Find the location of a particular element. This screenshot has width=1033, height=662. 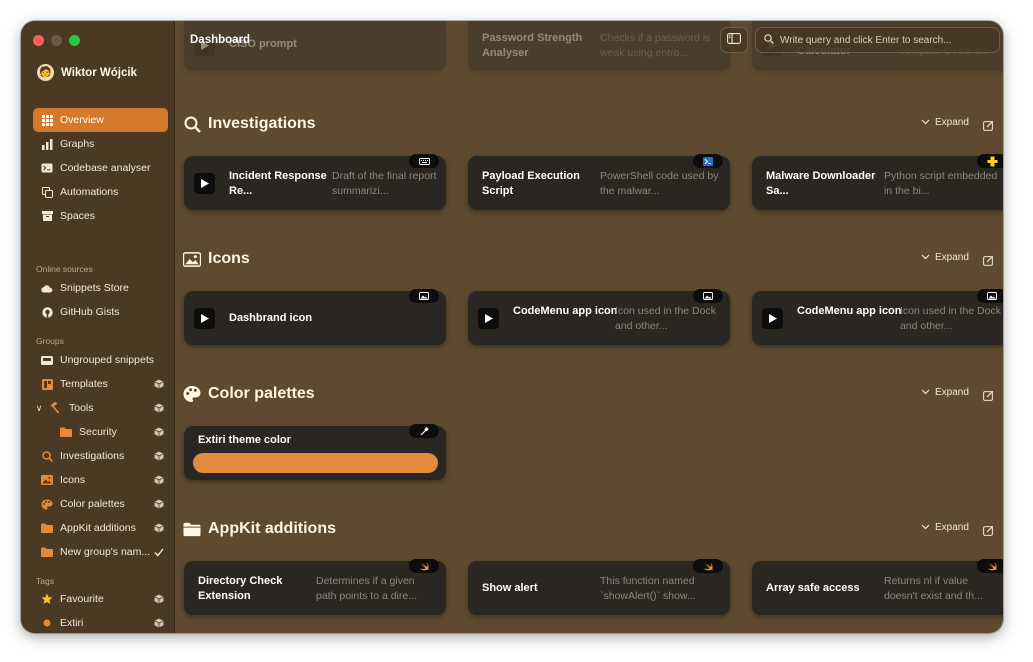

archive-icon is located at coordinates (47, 216).